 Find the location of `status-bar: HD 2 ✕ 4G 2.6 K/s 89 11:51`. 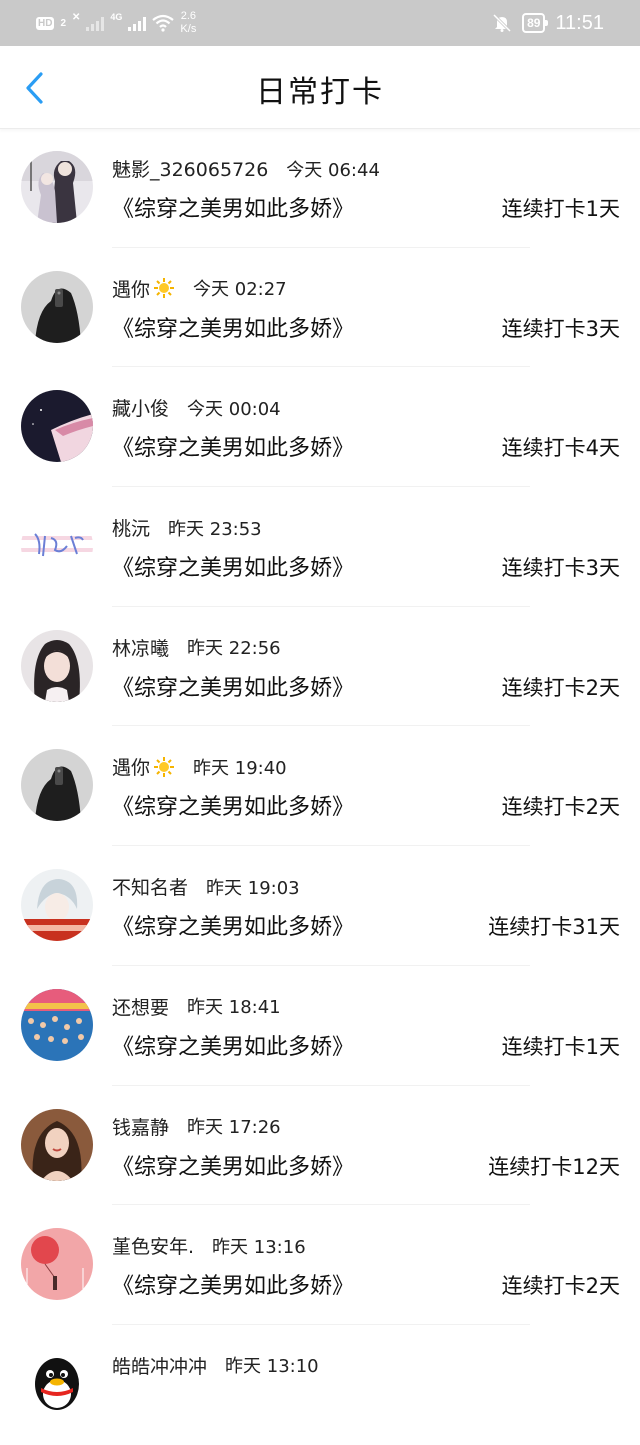

status-bar: HD 2 ✕ 4G 2.6 K/s 89 11:51 is located at coordinates (320, 23).